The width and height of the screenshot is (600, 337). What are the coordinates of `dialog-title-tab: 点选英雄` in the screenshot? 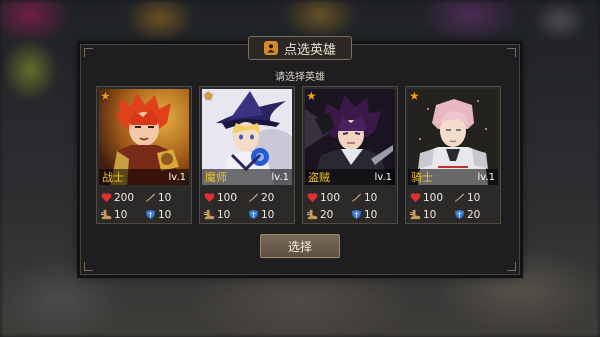 It's located at (300, 48).